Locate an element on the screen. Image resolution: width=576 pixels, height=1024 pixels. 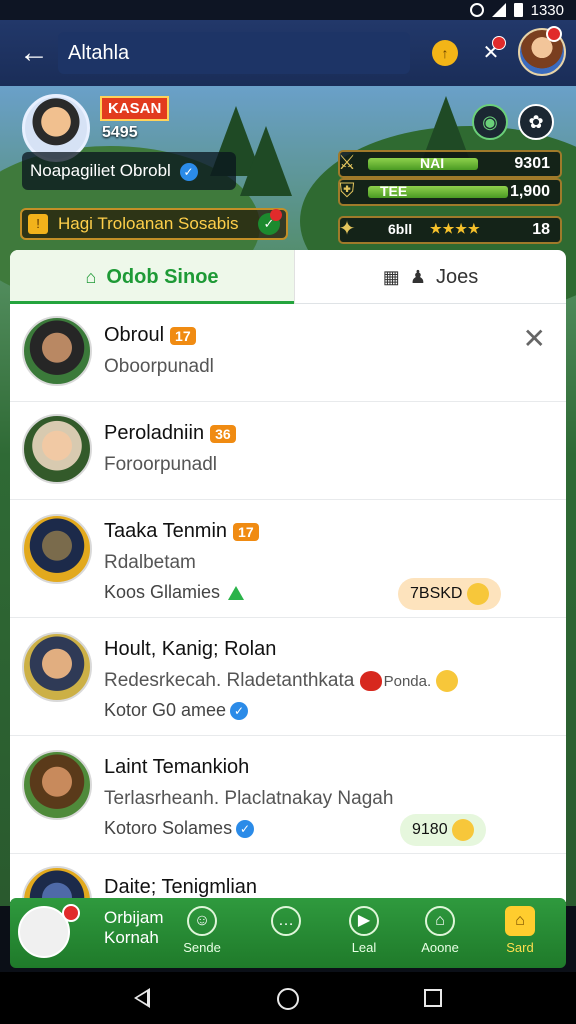
status-bar: 1330 is located at coordinates (288, 10).